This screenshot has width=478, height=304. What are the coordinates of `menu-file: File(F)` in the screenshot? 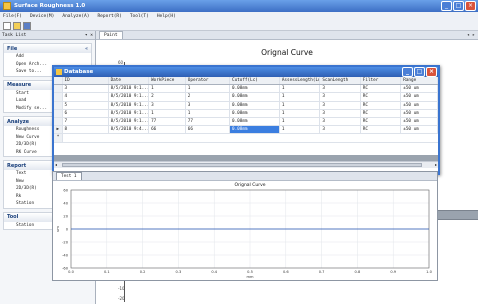 It's located at (12, 16).